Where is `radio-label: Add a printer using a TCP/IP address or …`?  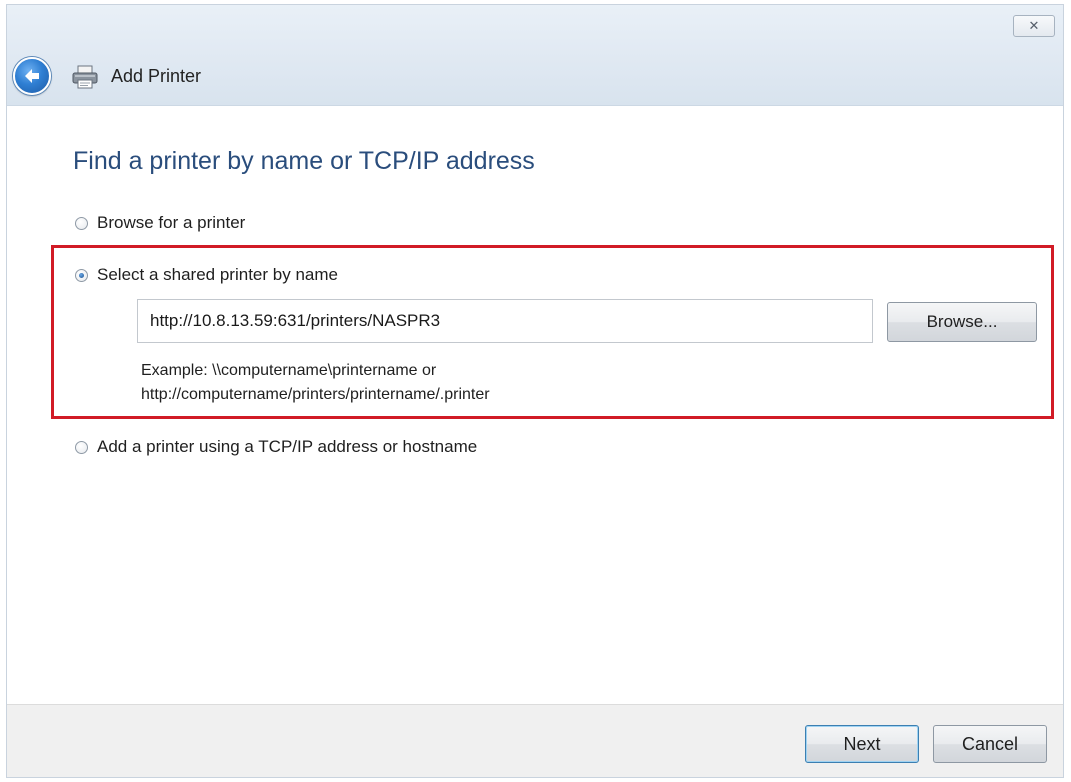 radio-label: Add a printer using a TCP/IP address or … is located at coordinates (287, 446).